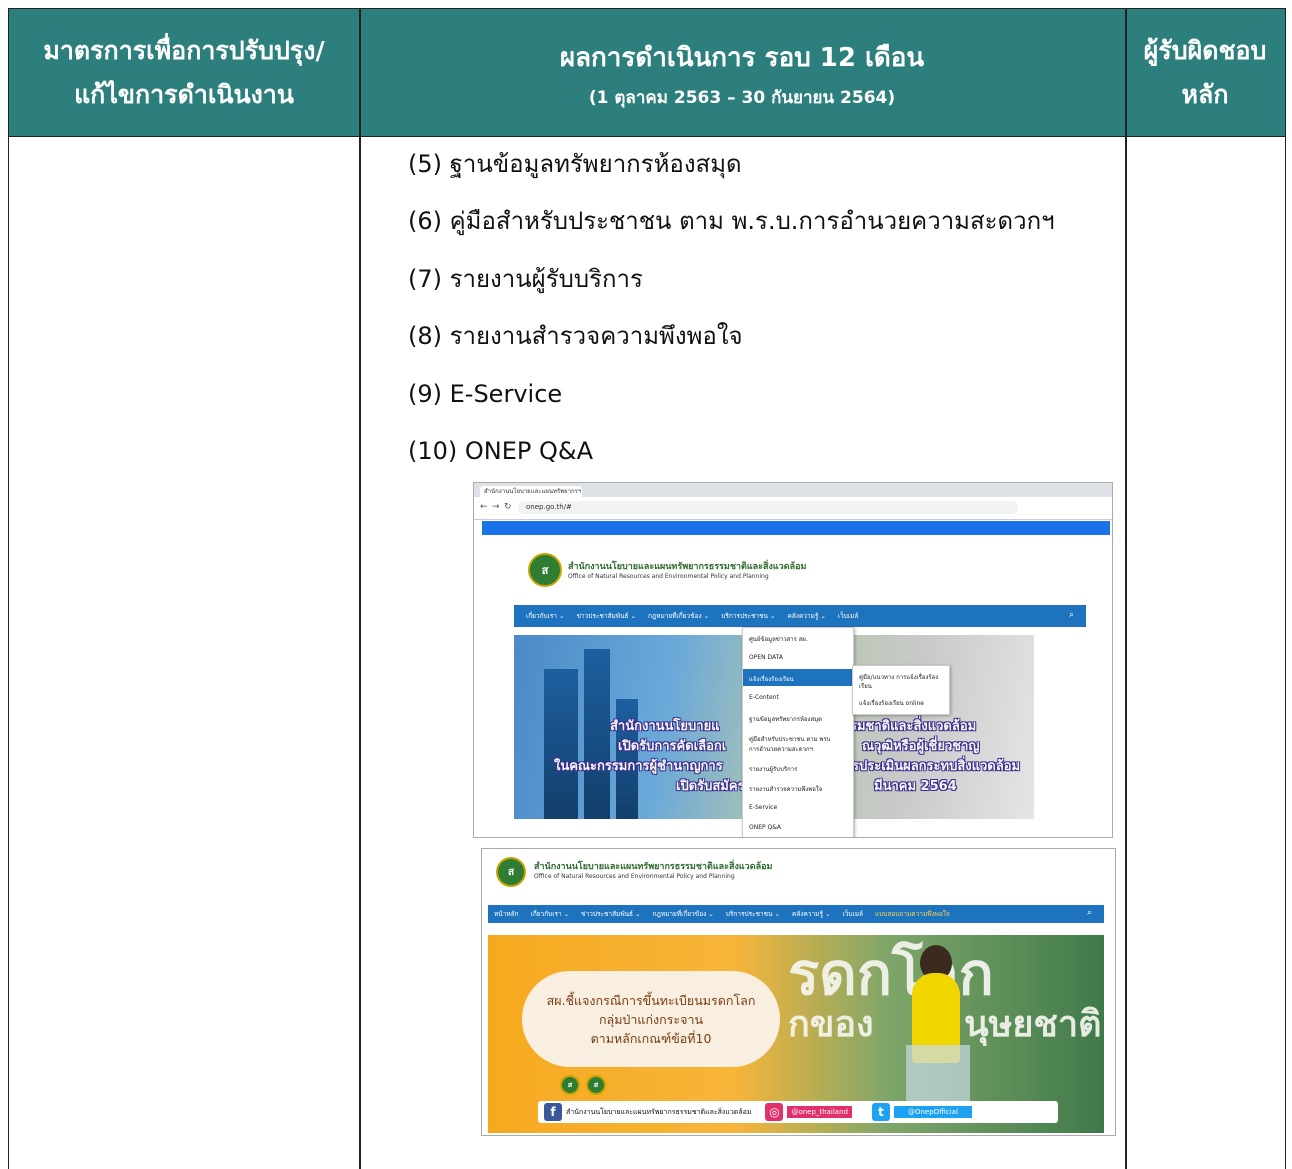 This screenshot has height=1169, width=1292. I want to click on header-results-title: ผลการดำเนินการ รอบ 12 เดือน, so click(742, 57).